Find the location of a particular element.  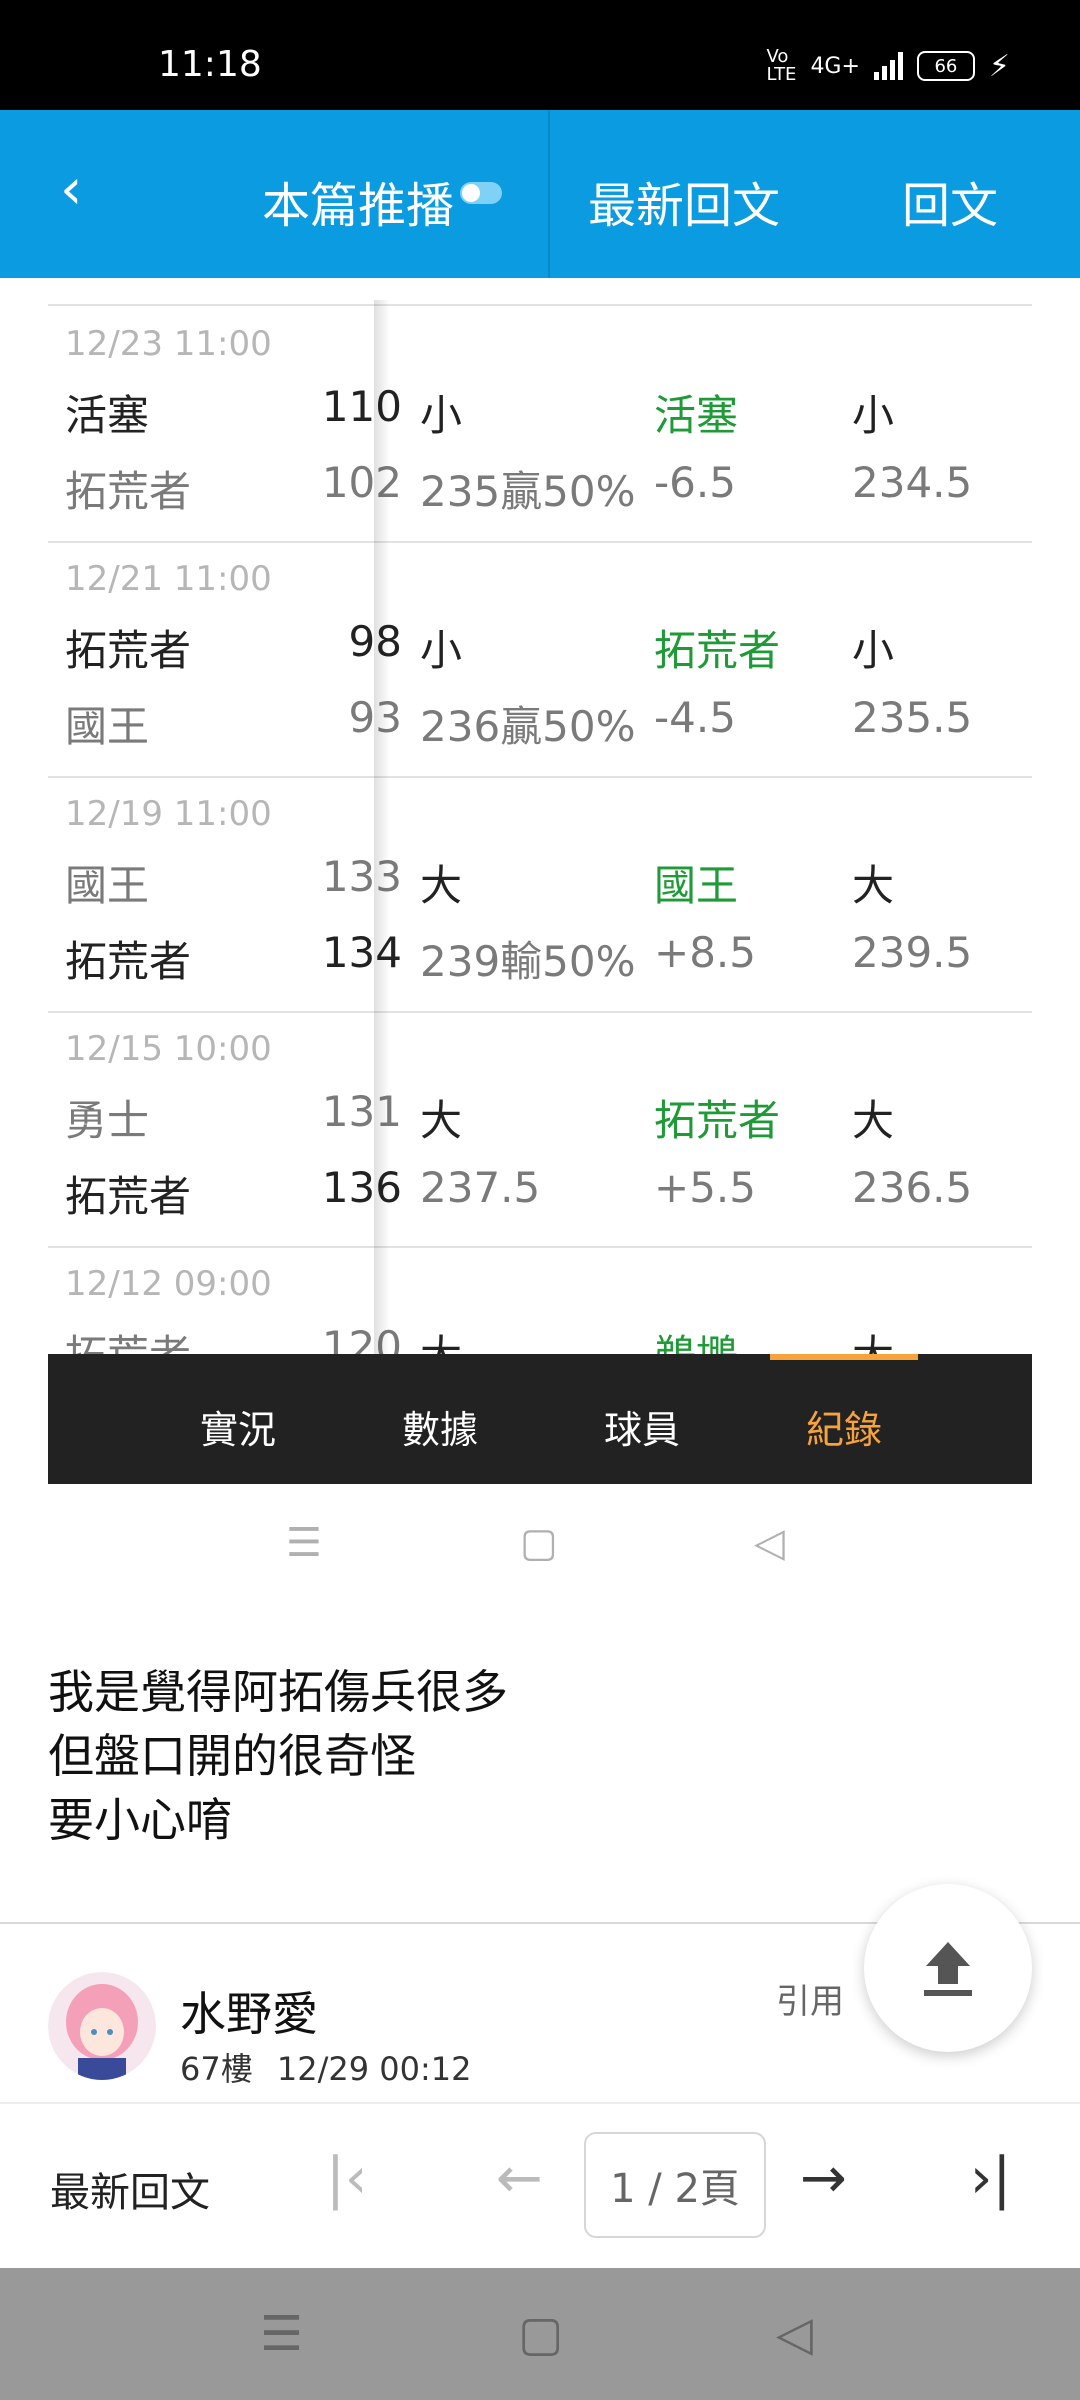

battery-level: 66 is located at coordinates (946, 66).